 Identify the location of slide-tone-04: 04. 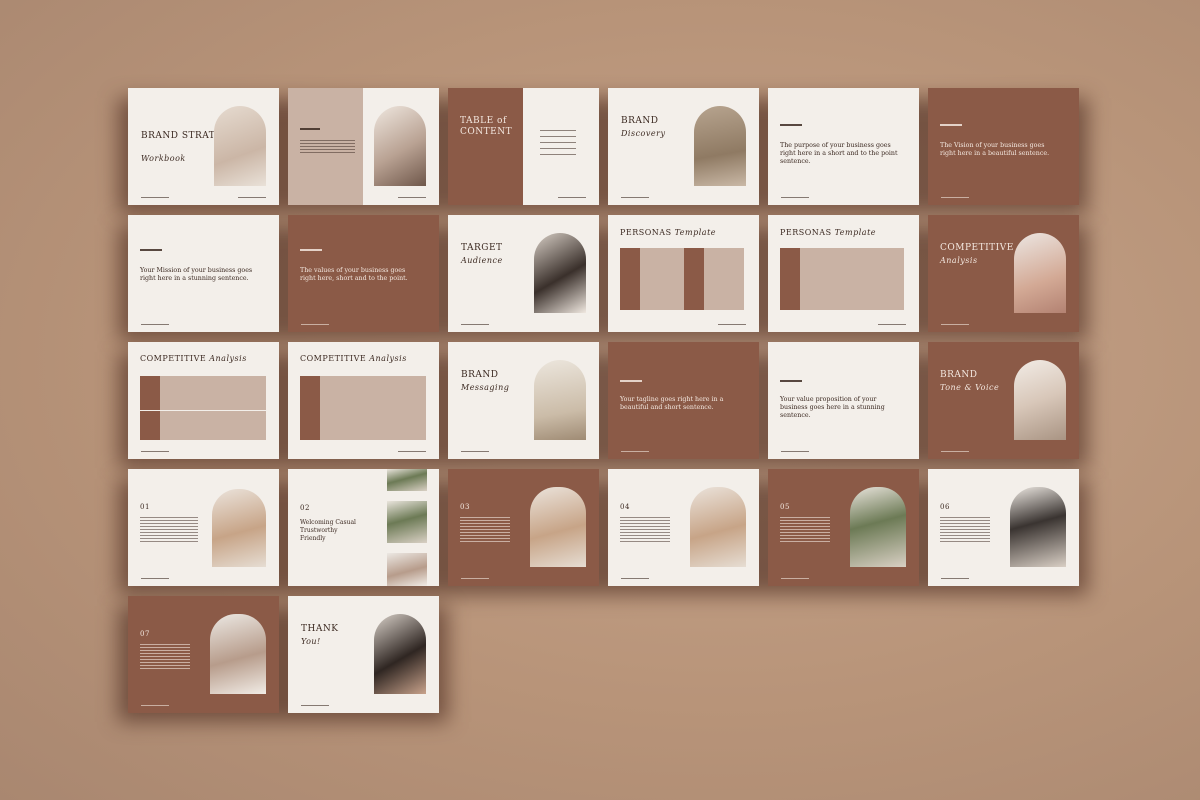
(683, 527).